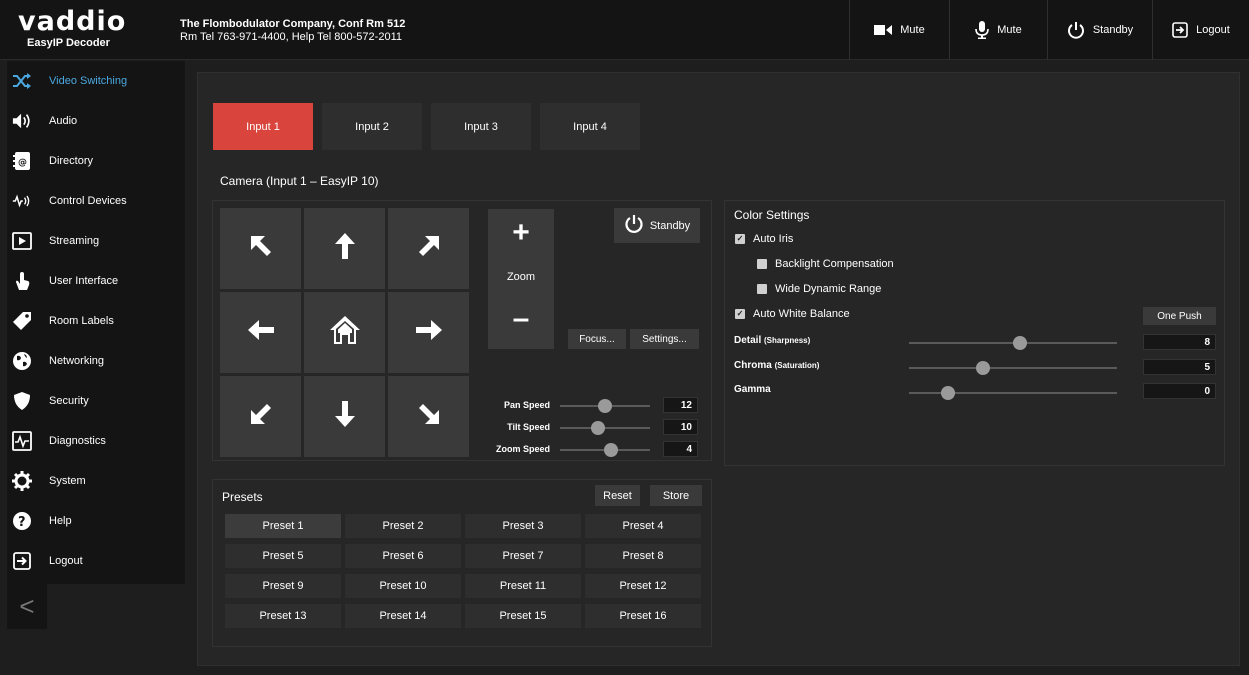 The image size is (1249, 675). I want to click on sidebar-item-label: Security, so click(69, 401).